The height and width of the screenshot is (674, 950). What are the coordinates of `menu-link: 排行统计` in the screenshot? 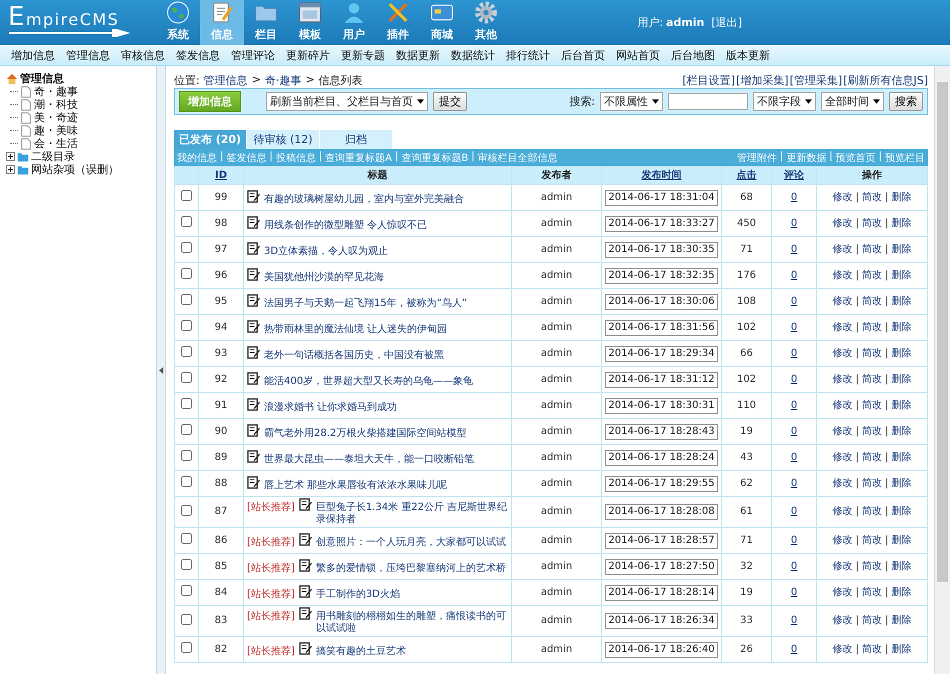 It's located at (528, 55).